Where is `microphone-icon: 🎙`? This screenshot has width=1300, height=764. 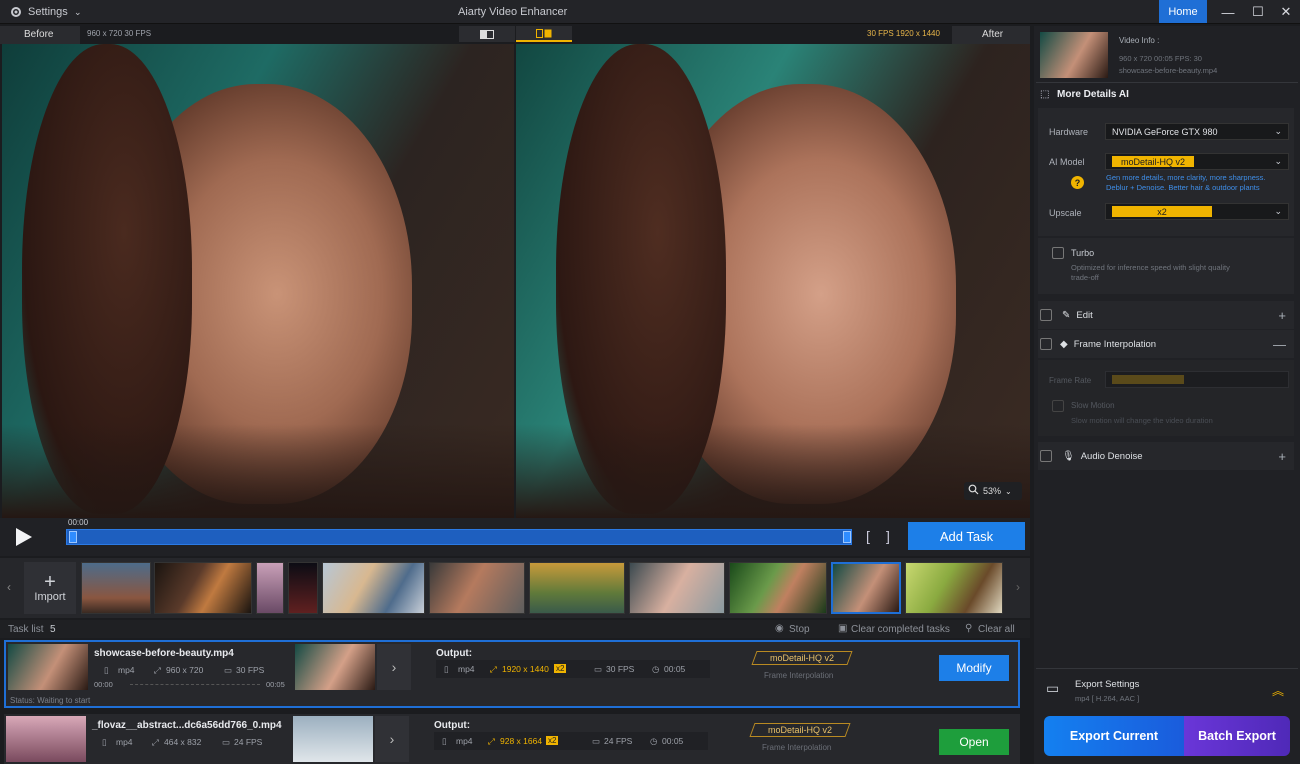
microphone-icon: 🎙 is located at coordinates (1068, 456).